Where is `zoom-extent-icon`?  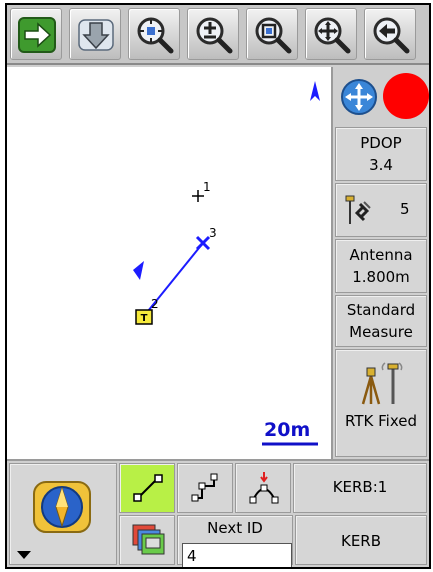 zoom-extent-icon is located at coordinates (273, 35).